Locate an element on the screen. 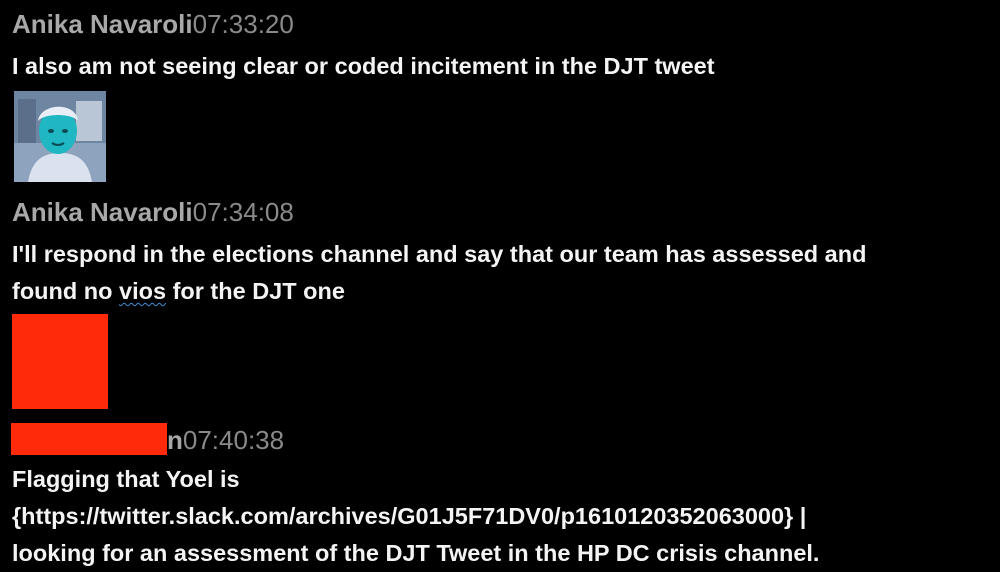 Image resolution: width=1000 pixels, height=572 pixels. message-header: n07:40:38 is located at coordinates (147, 439).